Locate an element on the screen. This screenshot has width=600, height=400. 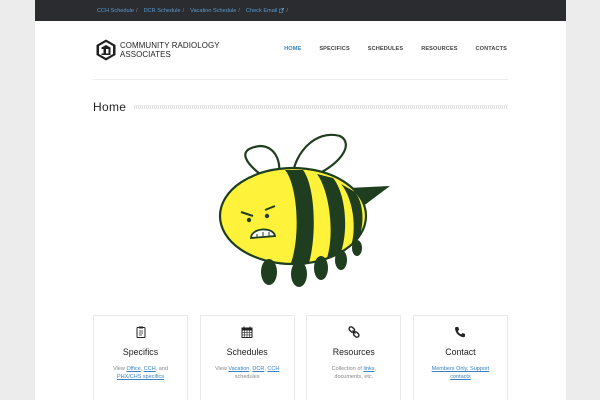
card-title: Schedules is located at coordinates (247, 352).